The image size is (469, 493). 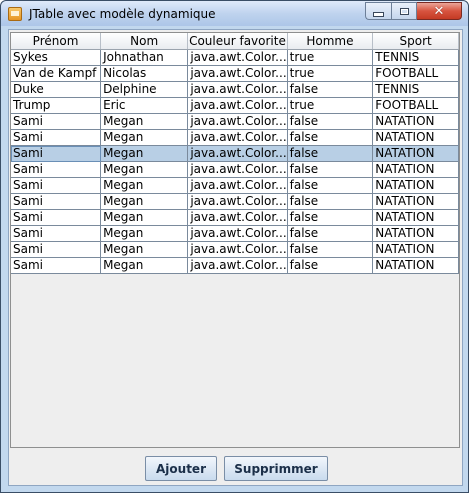 I want to click on table-cell: Sykes, so click(x=56, y=57).